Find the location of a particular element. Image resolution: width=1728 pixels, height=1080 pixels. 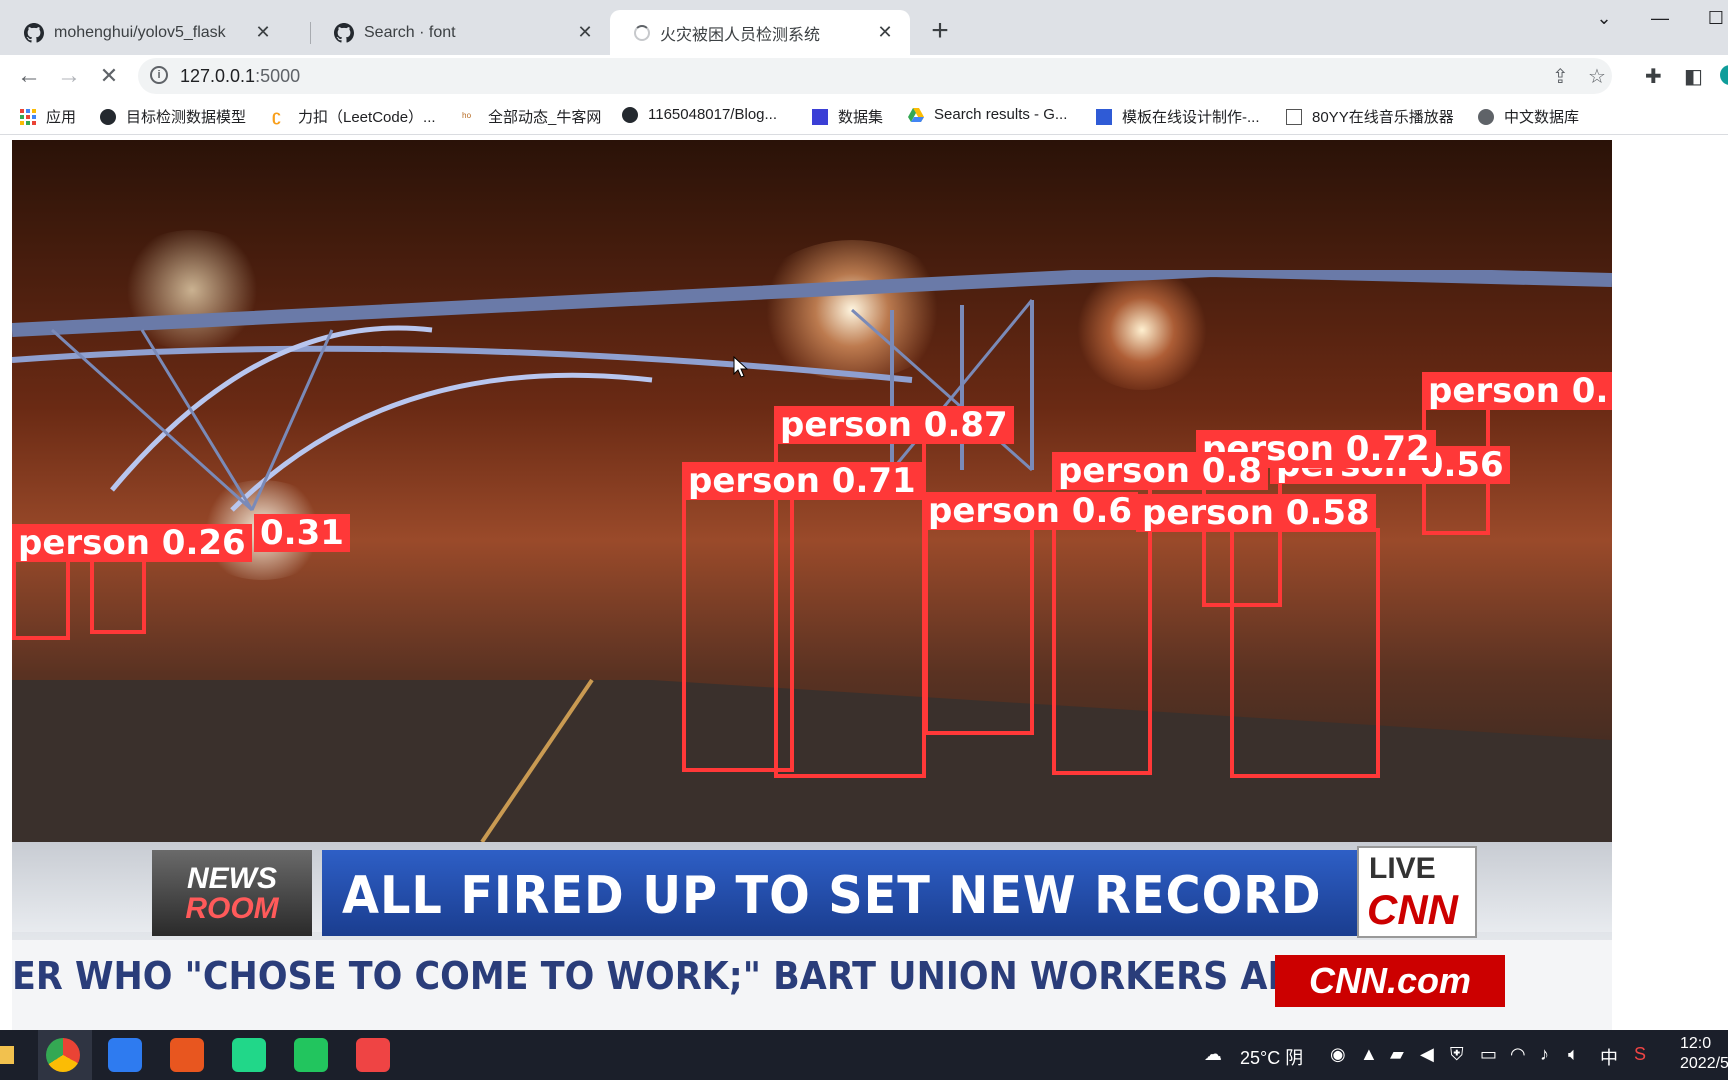

address-url: 127.0.0.1:5000 is located at coordinates (240, 76).